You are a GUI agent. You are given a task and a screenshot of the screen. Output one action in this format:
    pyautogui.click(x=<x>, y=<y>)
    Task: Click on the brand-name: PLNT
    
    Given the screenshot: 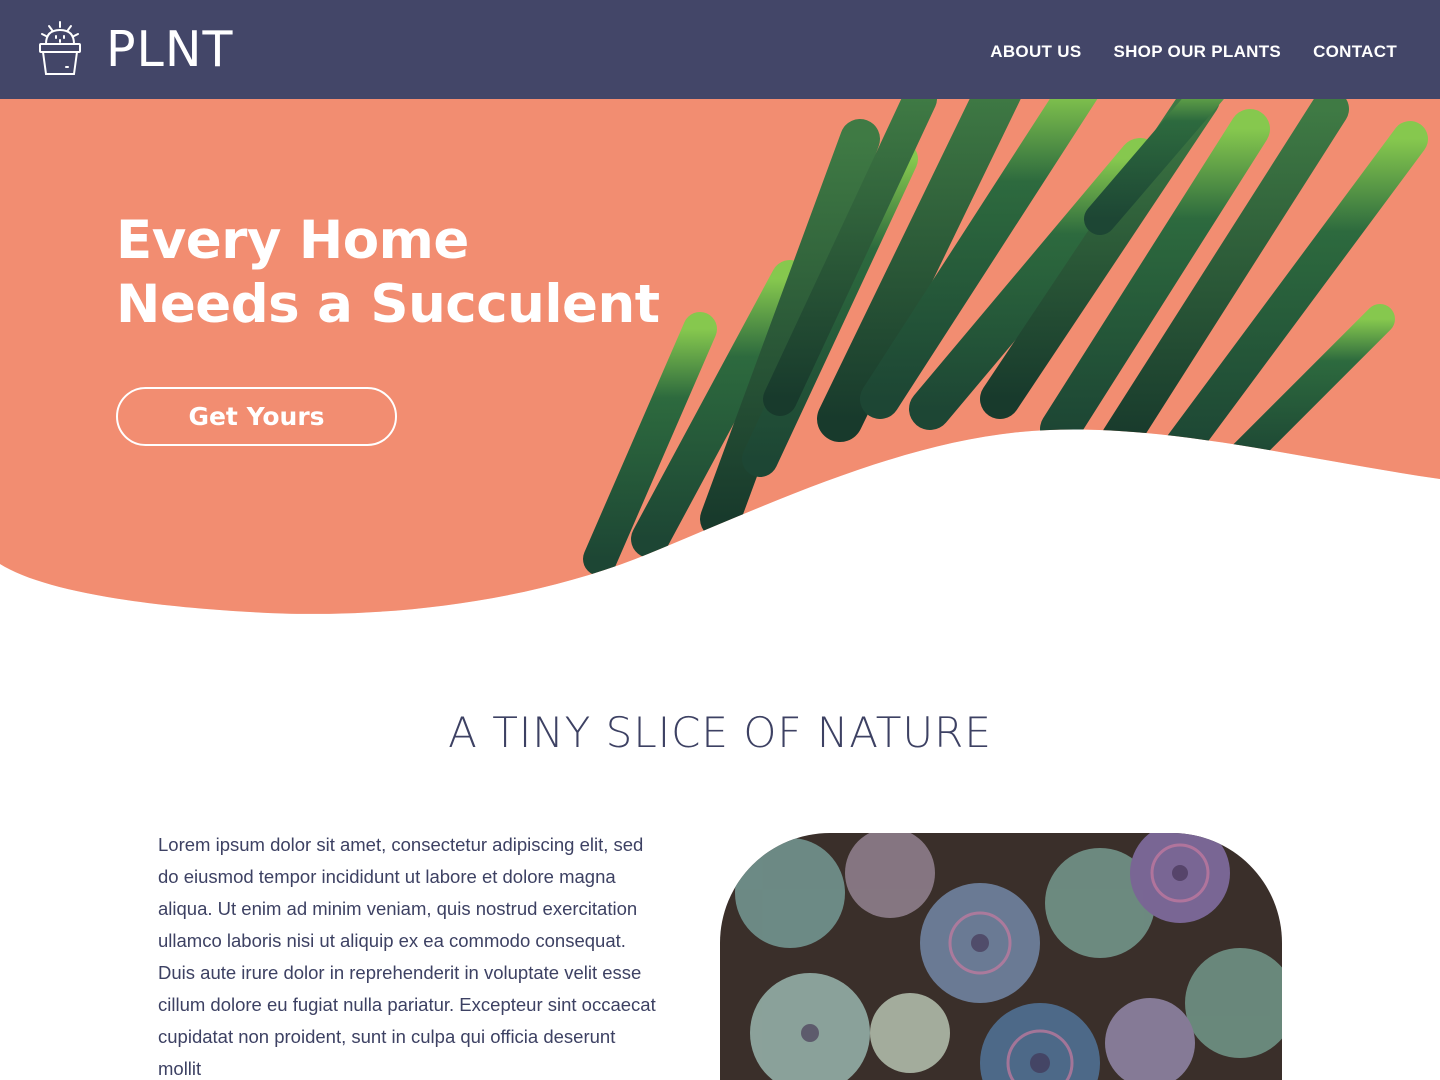 What is the action you would take?
    pyautogui.click(x=170, y=49)
    